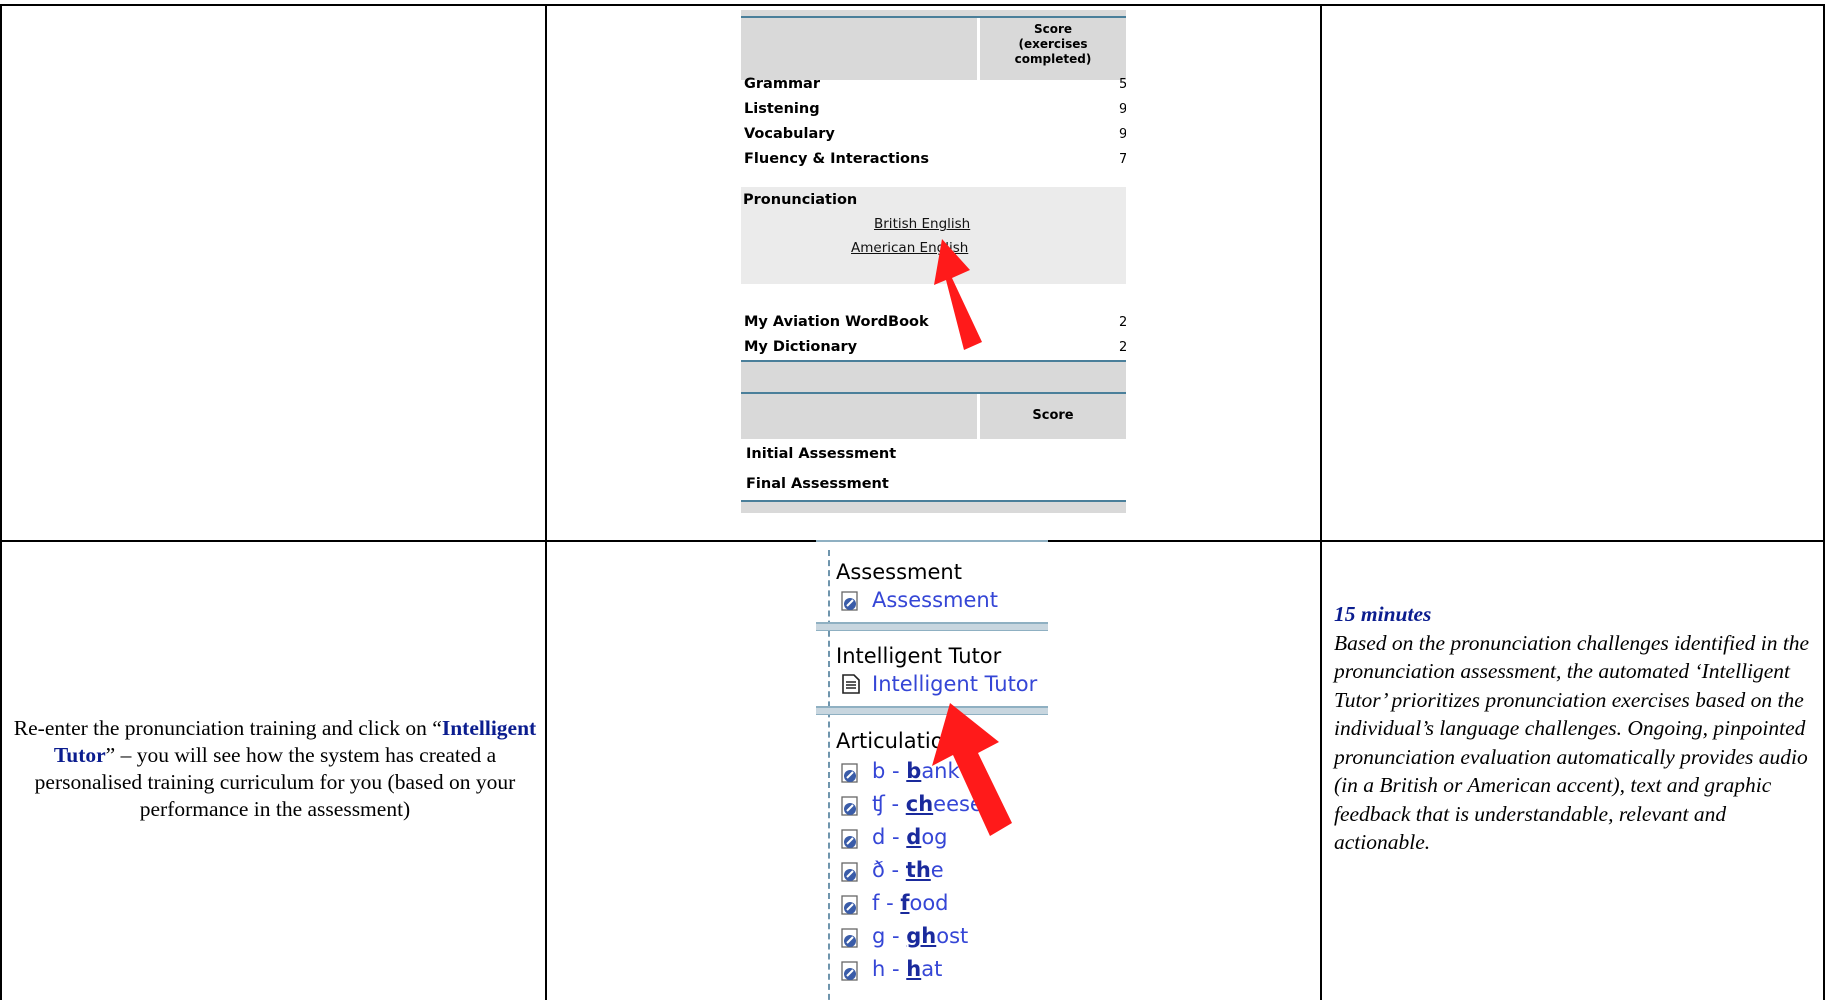 The height and width of the screenshot is (1000, 1825). What do you see at coordinates (1, 502) in the screenshot?
I see `table-border-left` at bounding box center [1, 502].